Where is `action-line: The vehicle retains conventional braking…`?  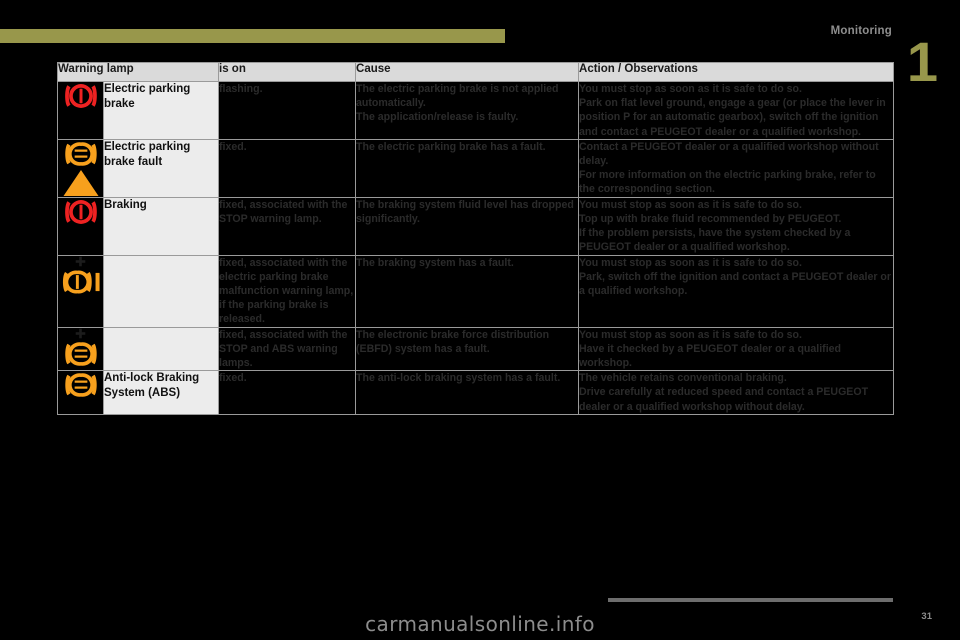
action-line: The vehicle retains conventional braking… is located at coordinates (683, 378).